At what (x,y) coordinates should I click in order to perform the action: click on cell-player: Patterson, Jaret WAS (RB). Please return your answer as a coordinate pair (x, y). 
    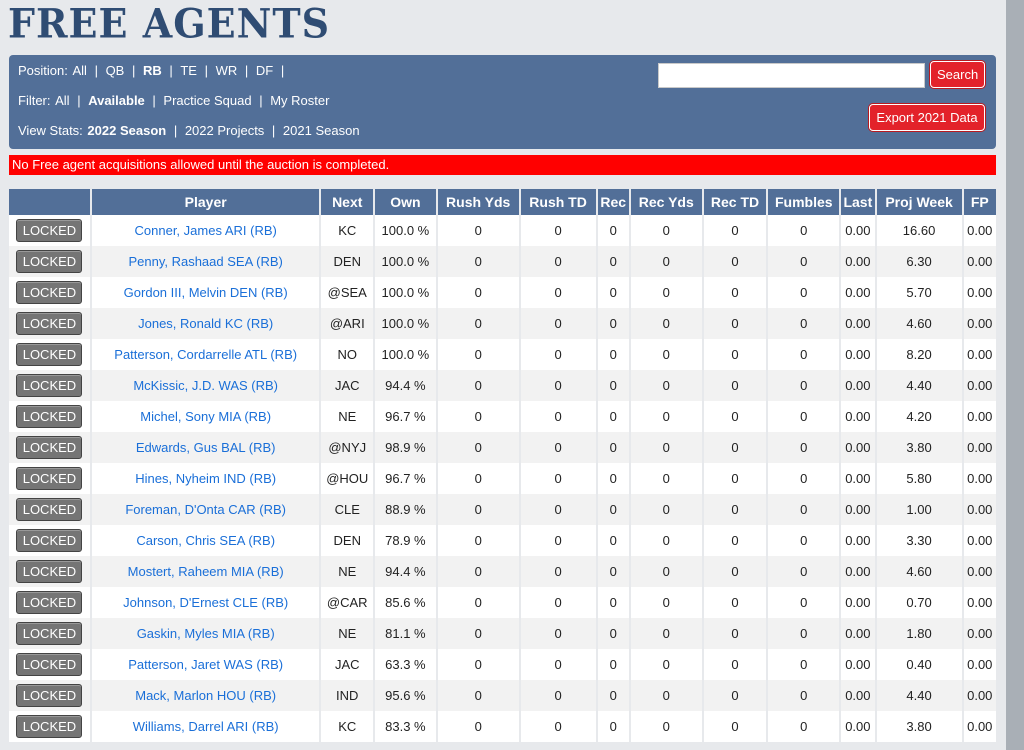
    Looking at the image, I should click on (206, 664).